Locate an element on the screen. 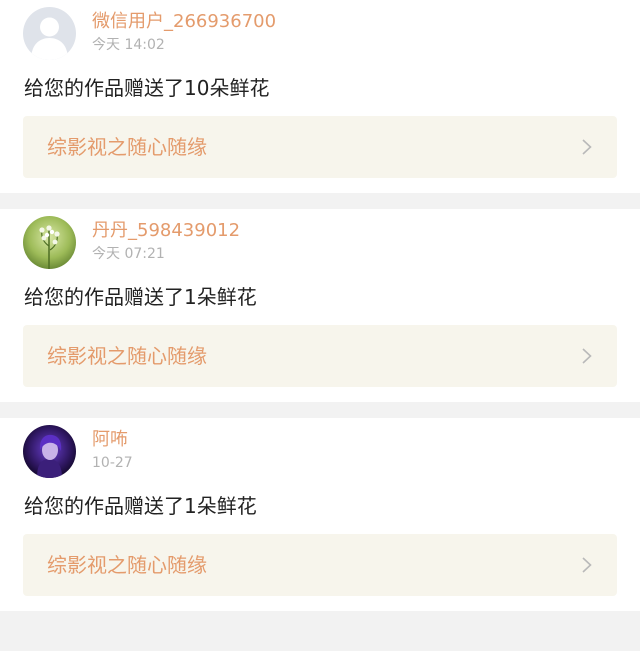  purple-portrait-avatar-icon is located at coordinates (49, 451).